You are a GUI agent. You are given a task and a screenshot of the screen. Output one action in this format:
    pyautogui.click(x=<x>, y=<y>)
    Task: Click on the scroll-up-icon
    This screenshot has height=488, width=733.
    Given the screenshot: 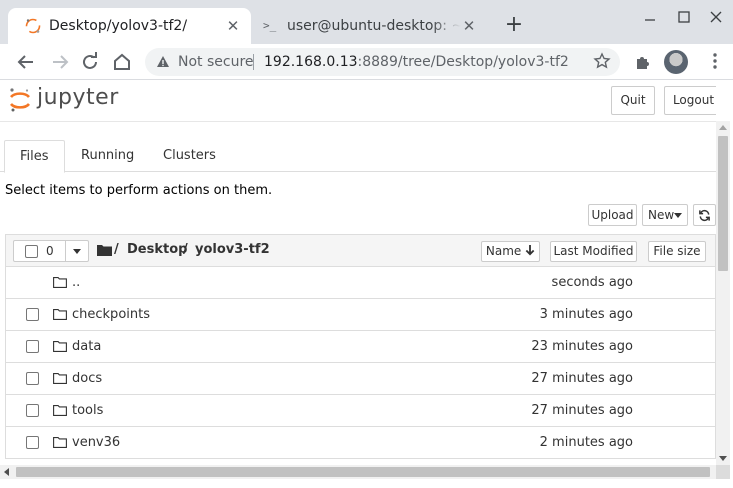 What is the action you would take?
    pyautogui.click(x=723, y=127)
    